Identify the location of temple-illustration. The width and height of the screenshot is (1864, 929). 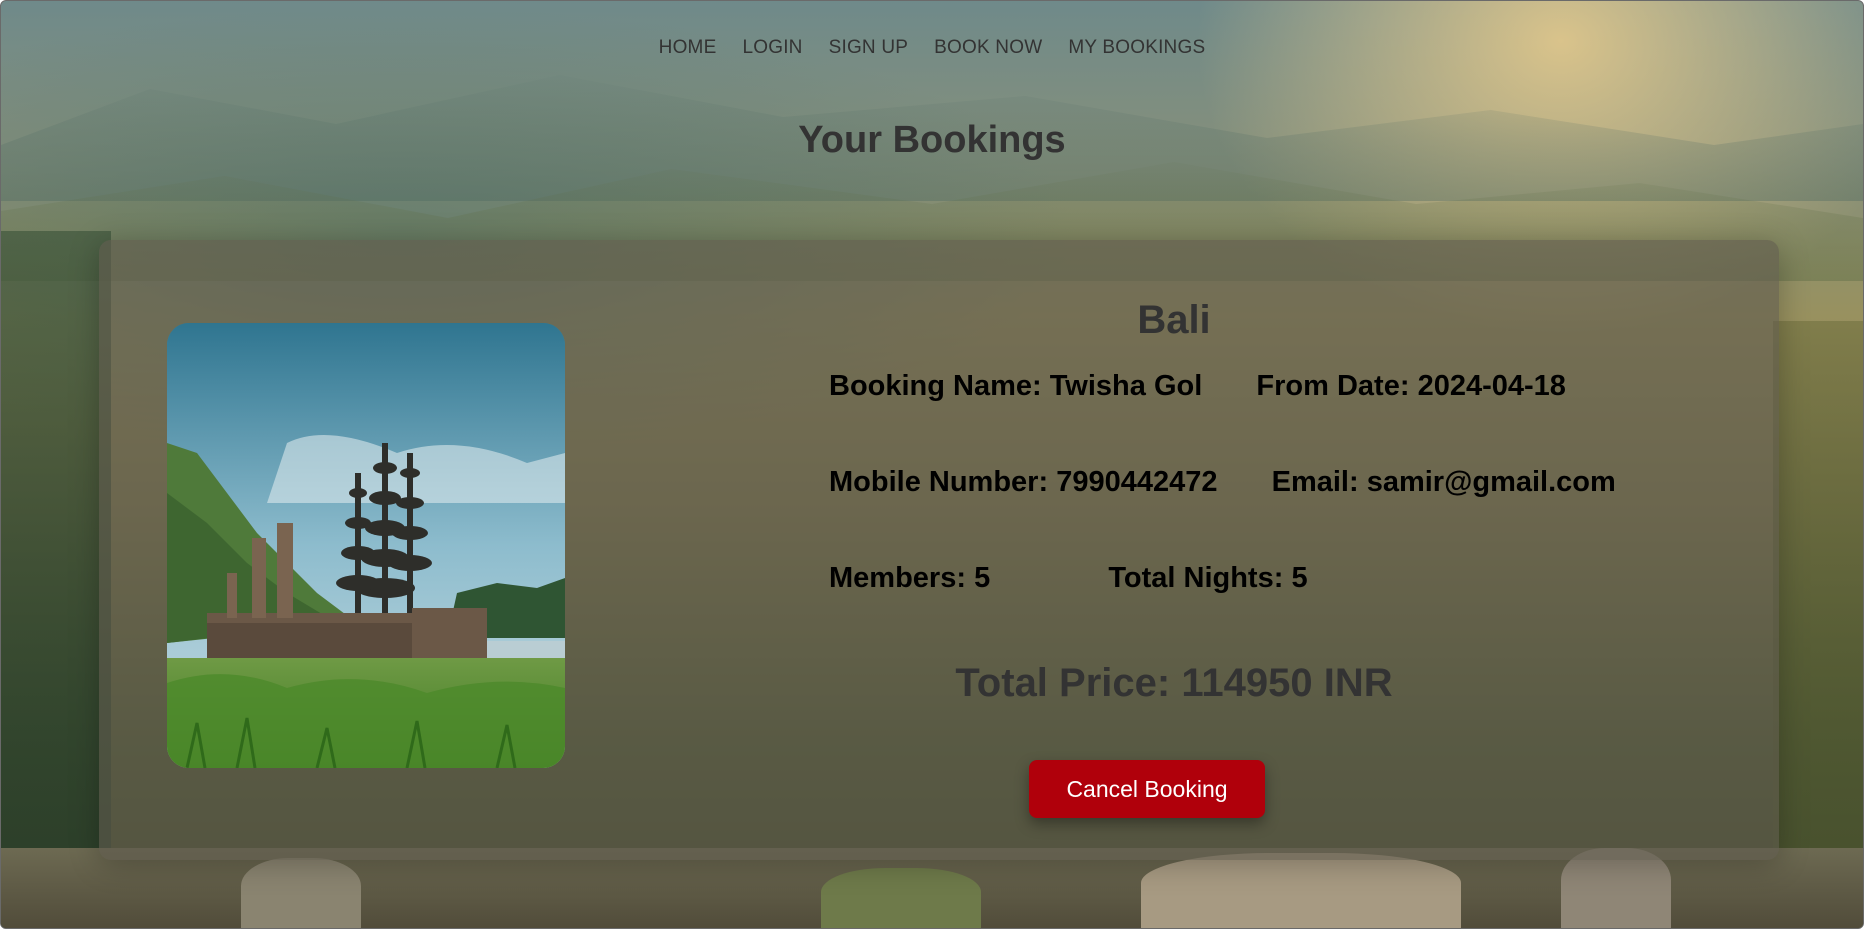
(366, 545).